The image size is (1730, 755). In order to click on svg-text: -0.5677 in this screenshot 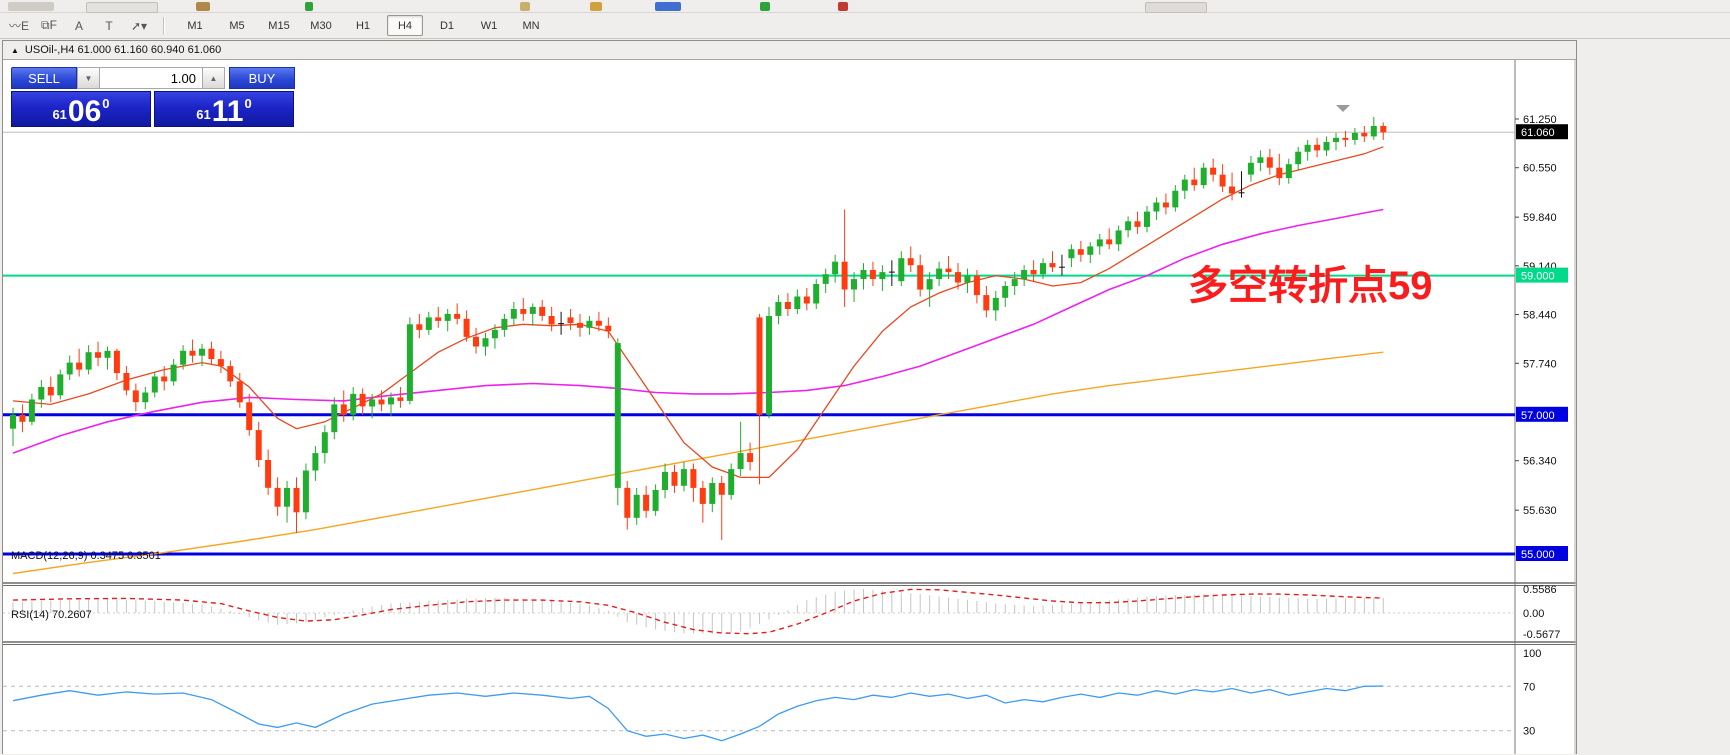, I will do `click(1541, 635)`.